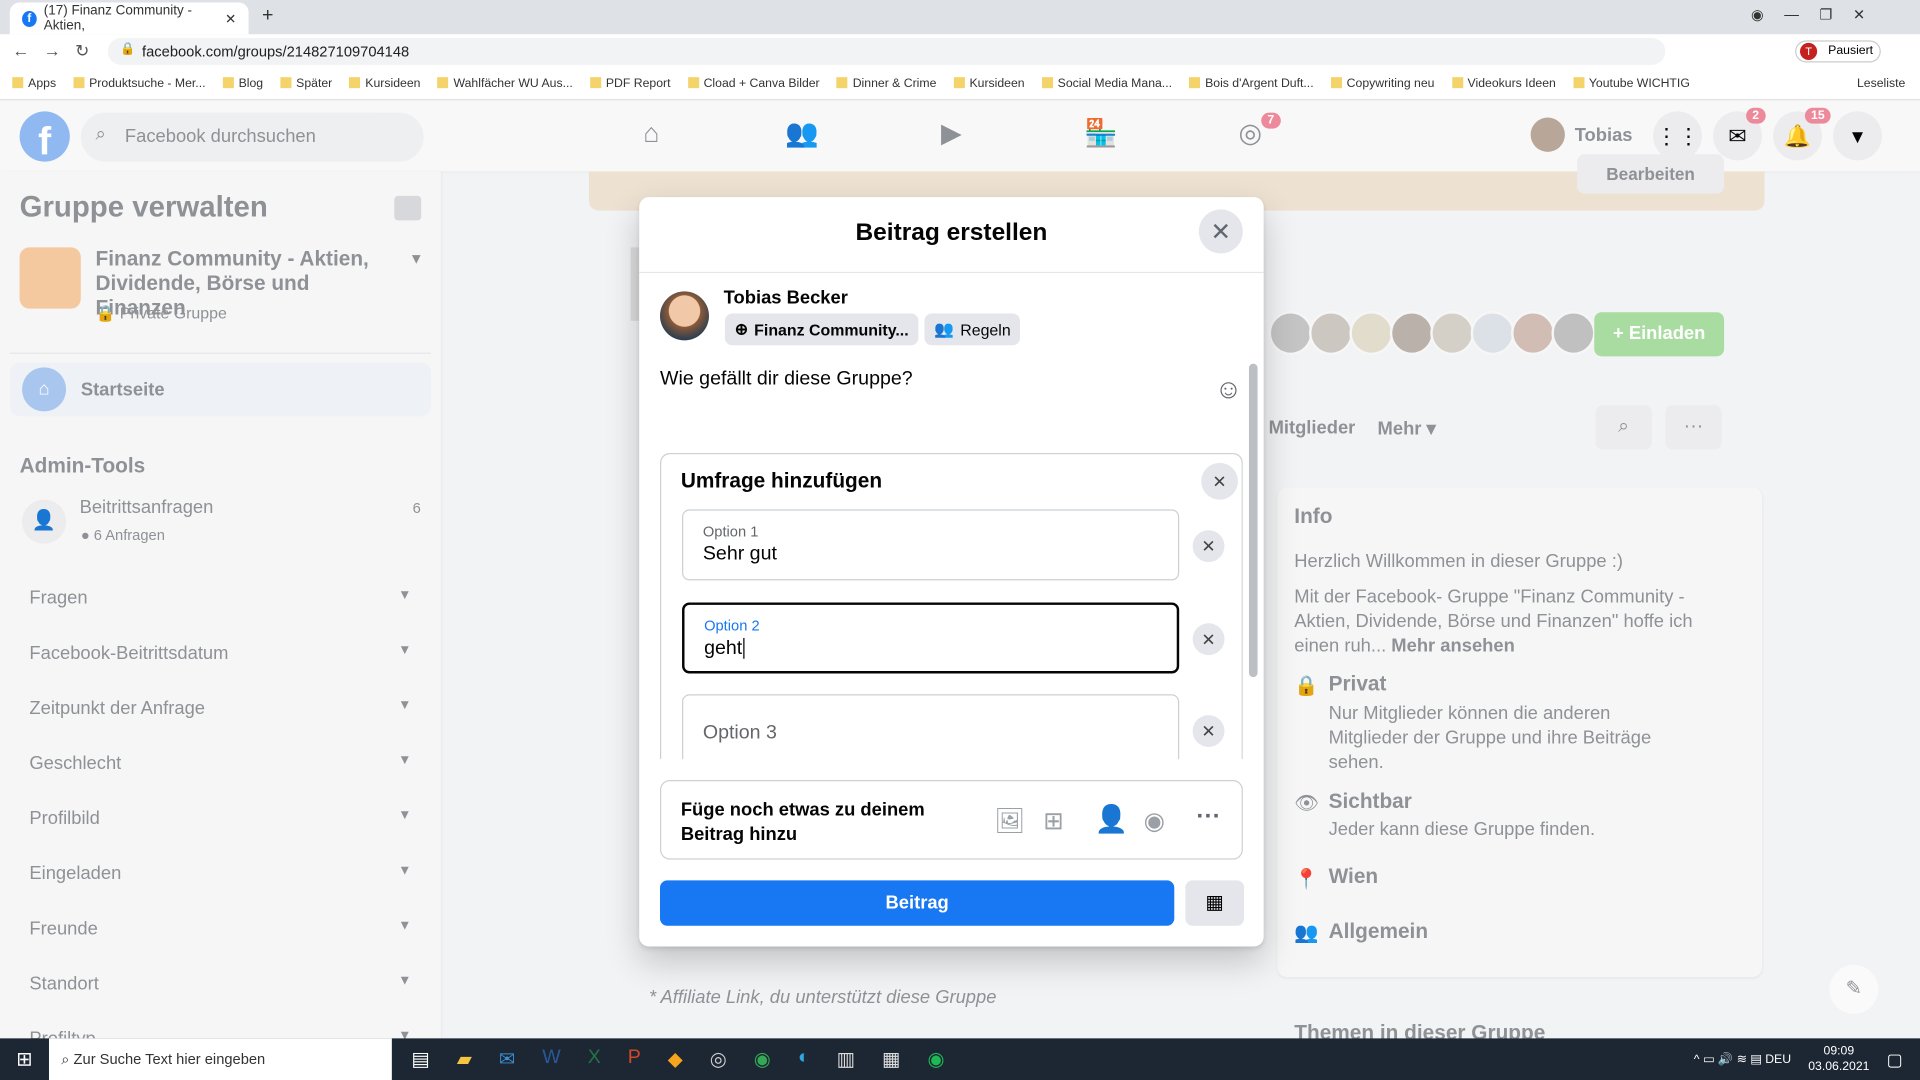  What do you see at coordinates (1651, 174) in the screenshot?
I see `edit-cover-button: Bearbeiten` at bounding box center [1651, 174].